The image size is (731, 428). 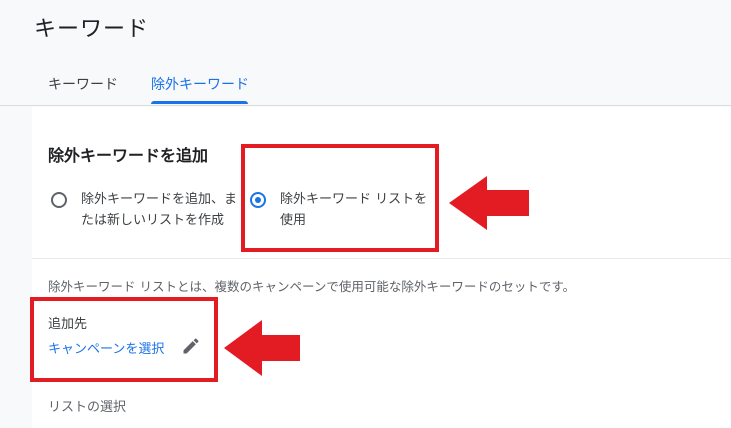 What do you see at coordinates (92, 29) in the screenshot?
I see `page-title: キーワード` at bounding box center [92, 29].